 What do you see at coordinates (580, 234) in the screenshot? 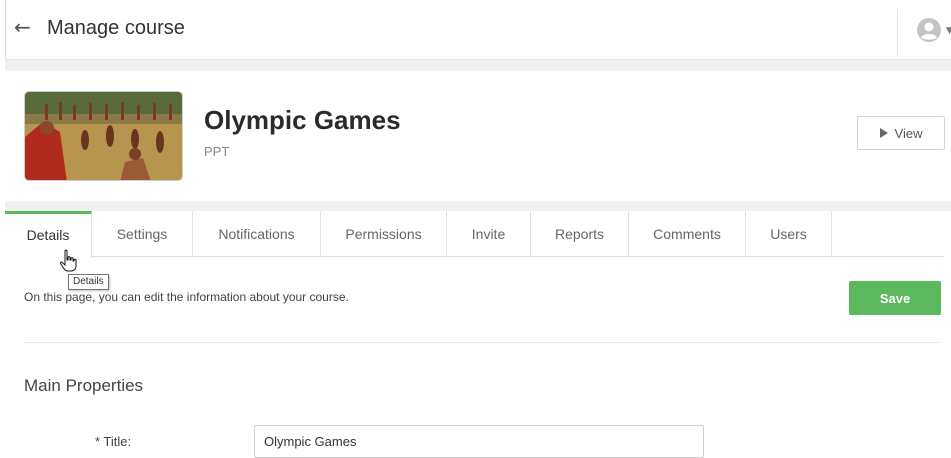
I see `tab-reports: Reports` at bounding box center [580, 234].